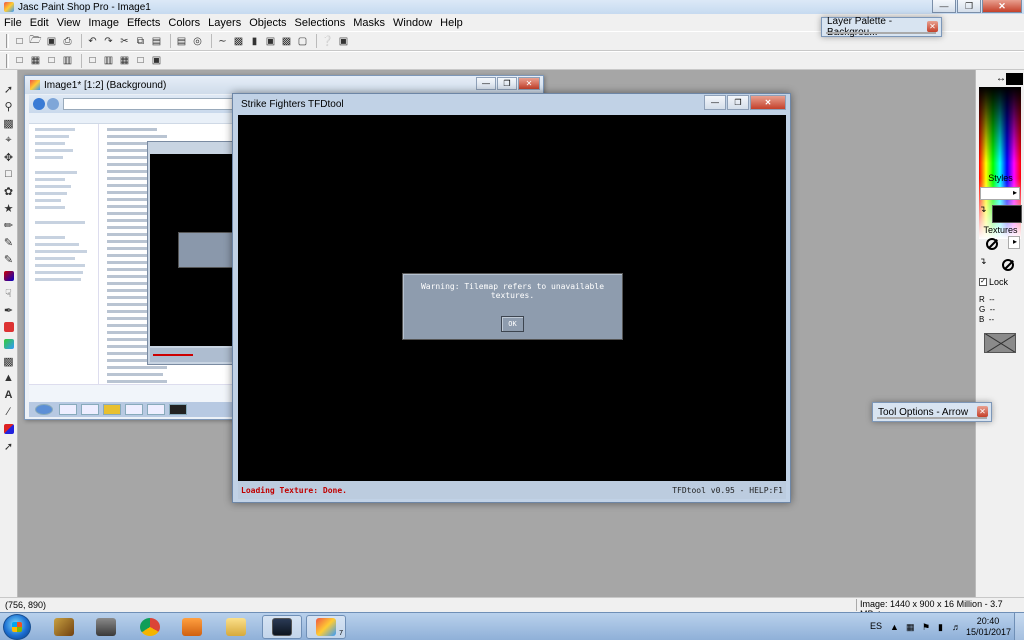 The image size is (1024, 640). I want to click on menu-masks: Masks, so click(372, 23).